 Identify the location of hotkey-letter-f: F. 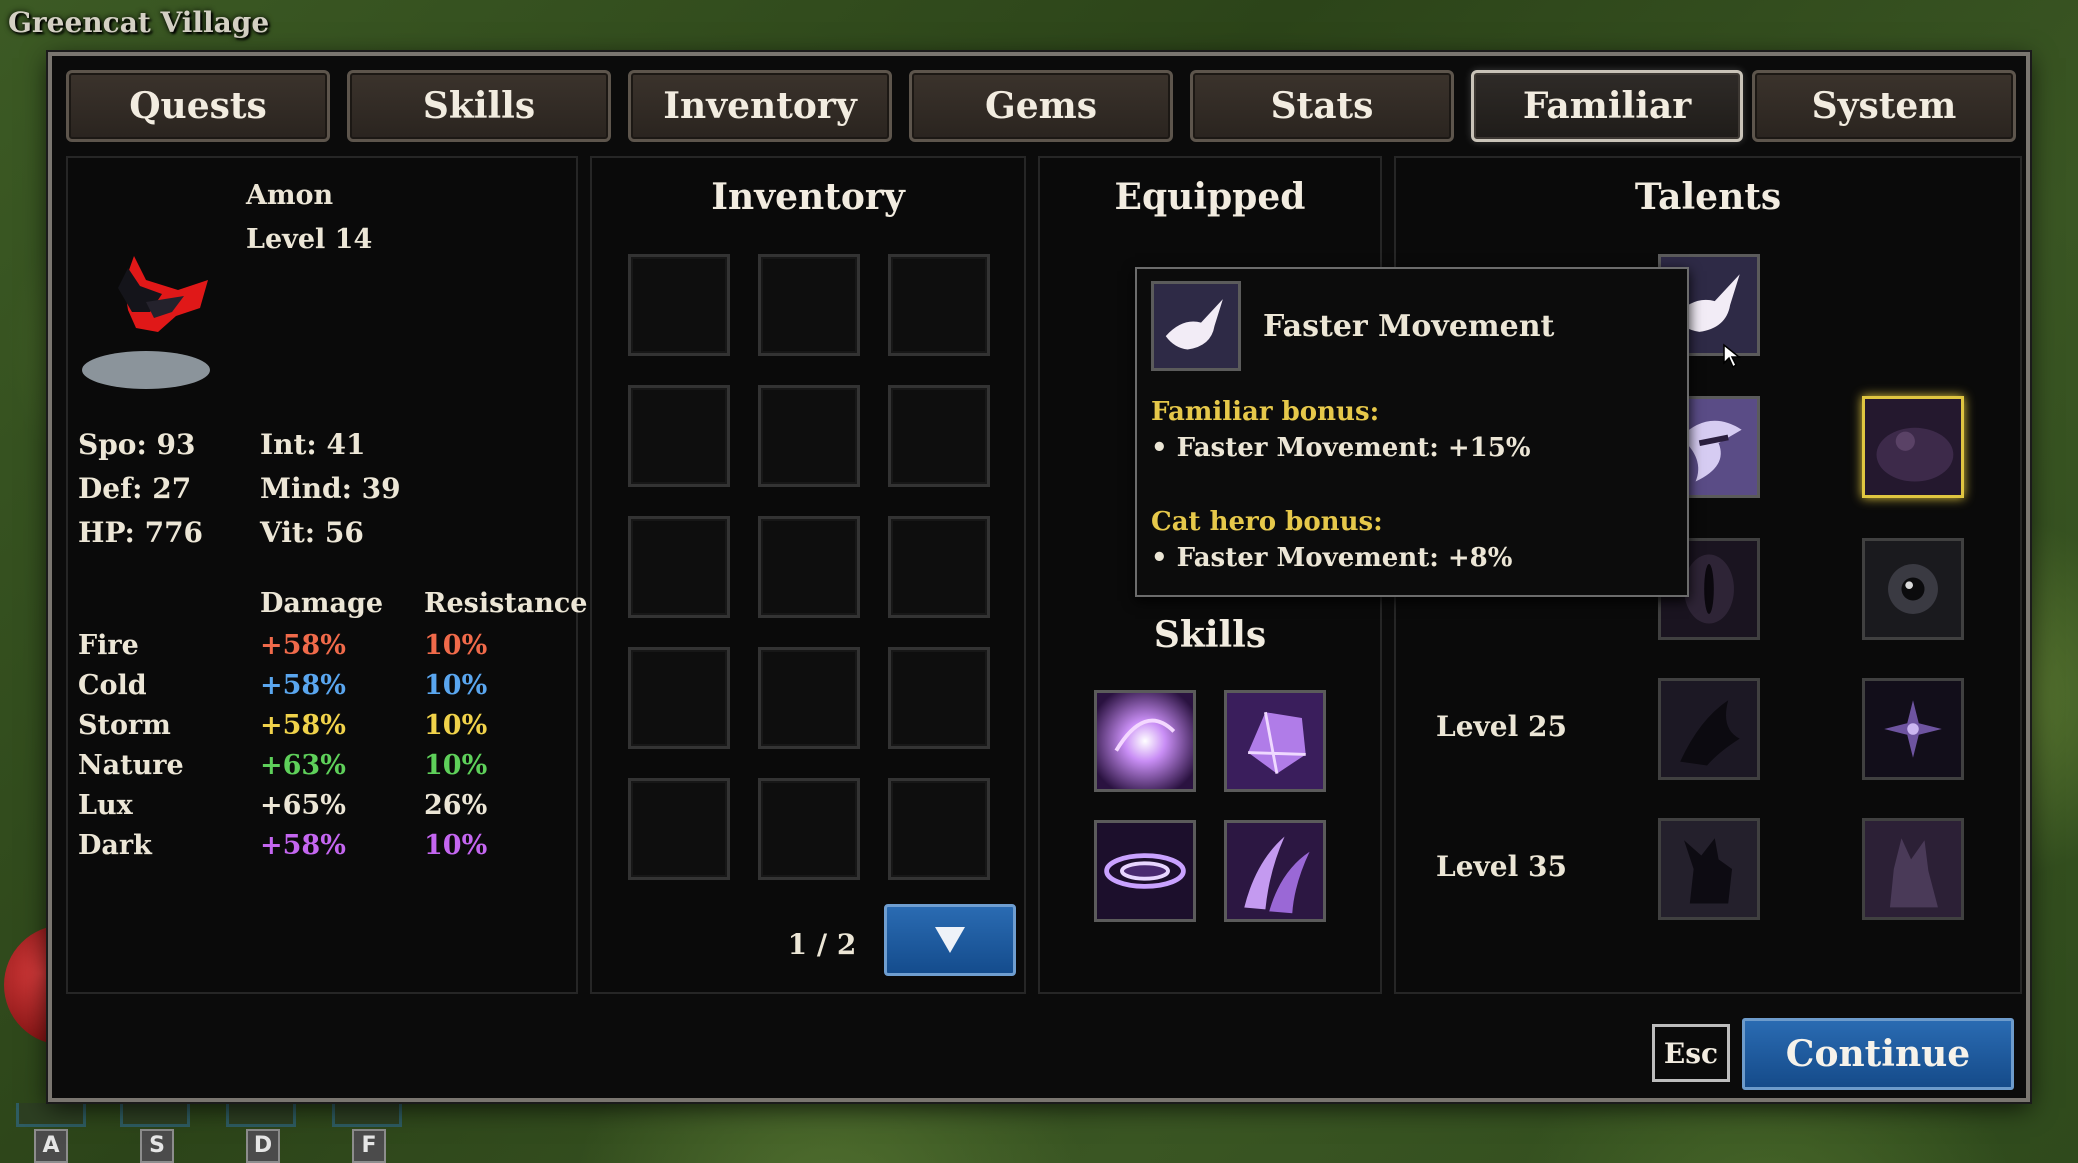
(369, 1146).